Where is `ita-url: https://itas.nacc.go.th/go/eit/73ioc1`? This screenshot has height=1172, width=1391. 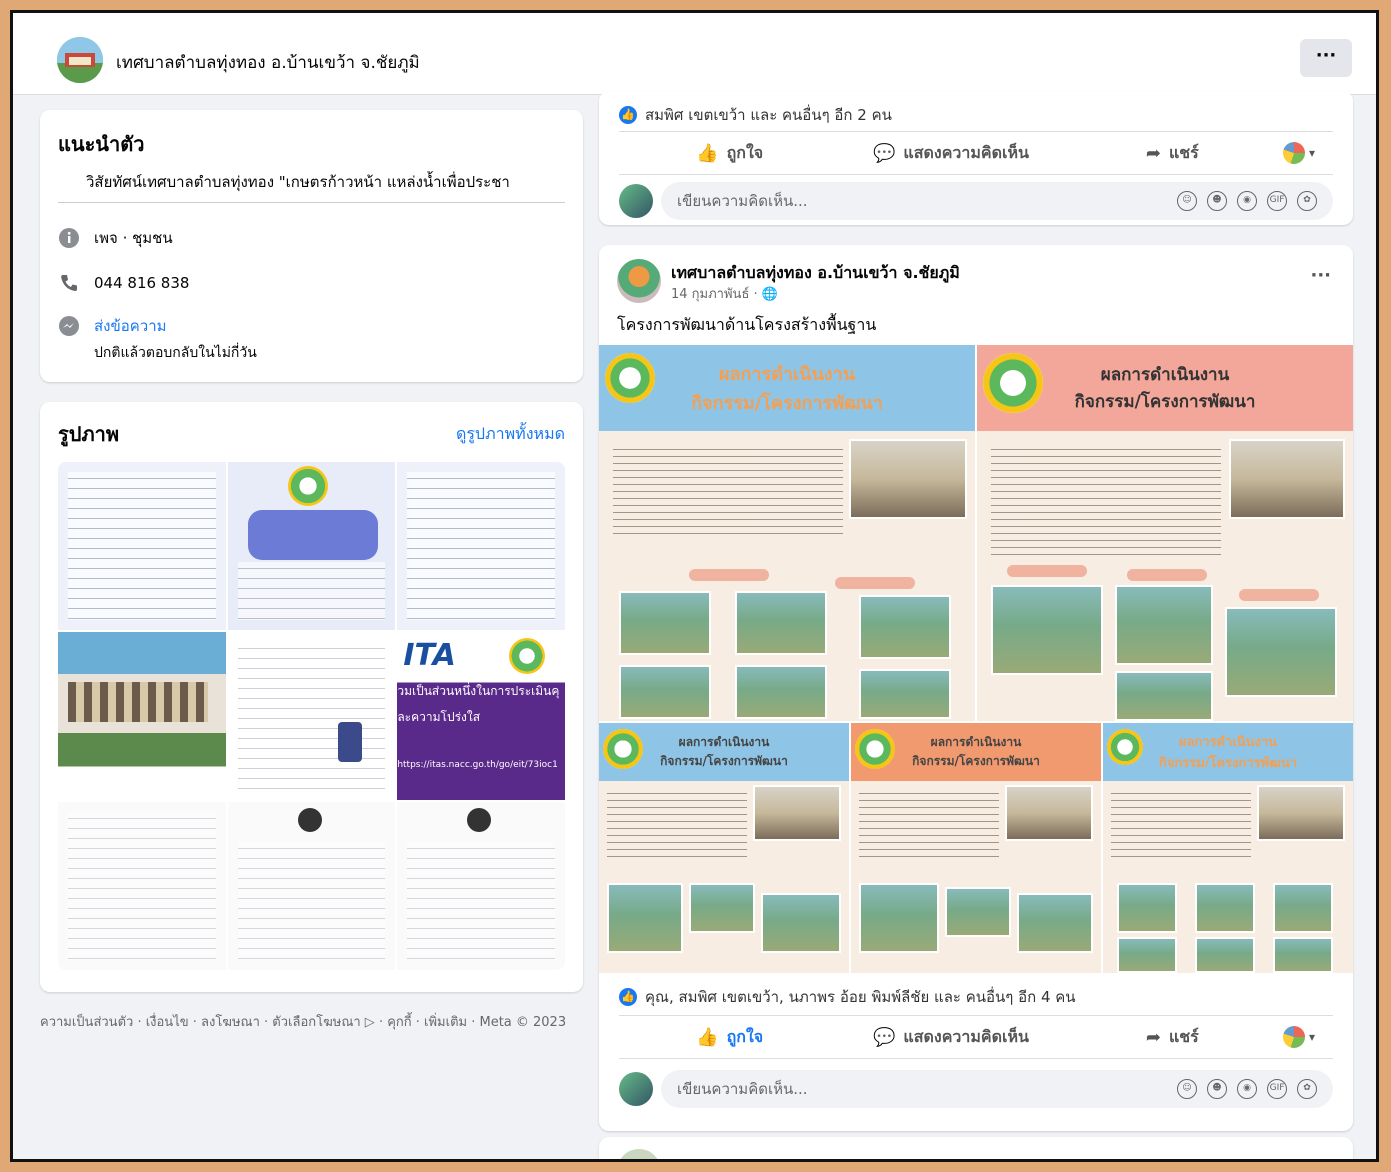 ita-url: https://itas.nacc.go.th/go/eit/73ioc1 is located at coordinates (477, 765).